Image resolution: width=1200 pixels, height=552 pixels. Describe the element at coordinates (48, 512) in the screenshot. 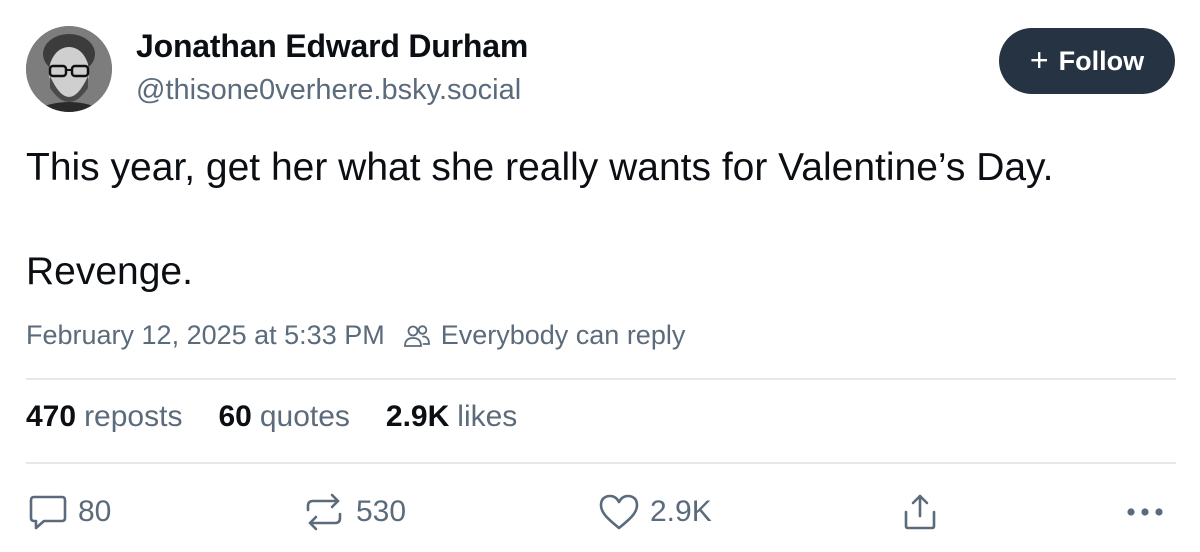

I see `reply-bubble-icon` at that location.